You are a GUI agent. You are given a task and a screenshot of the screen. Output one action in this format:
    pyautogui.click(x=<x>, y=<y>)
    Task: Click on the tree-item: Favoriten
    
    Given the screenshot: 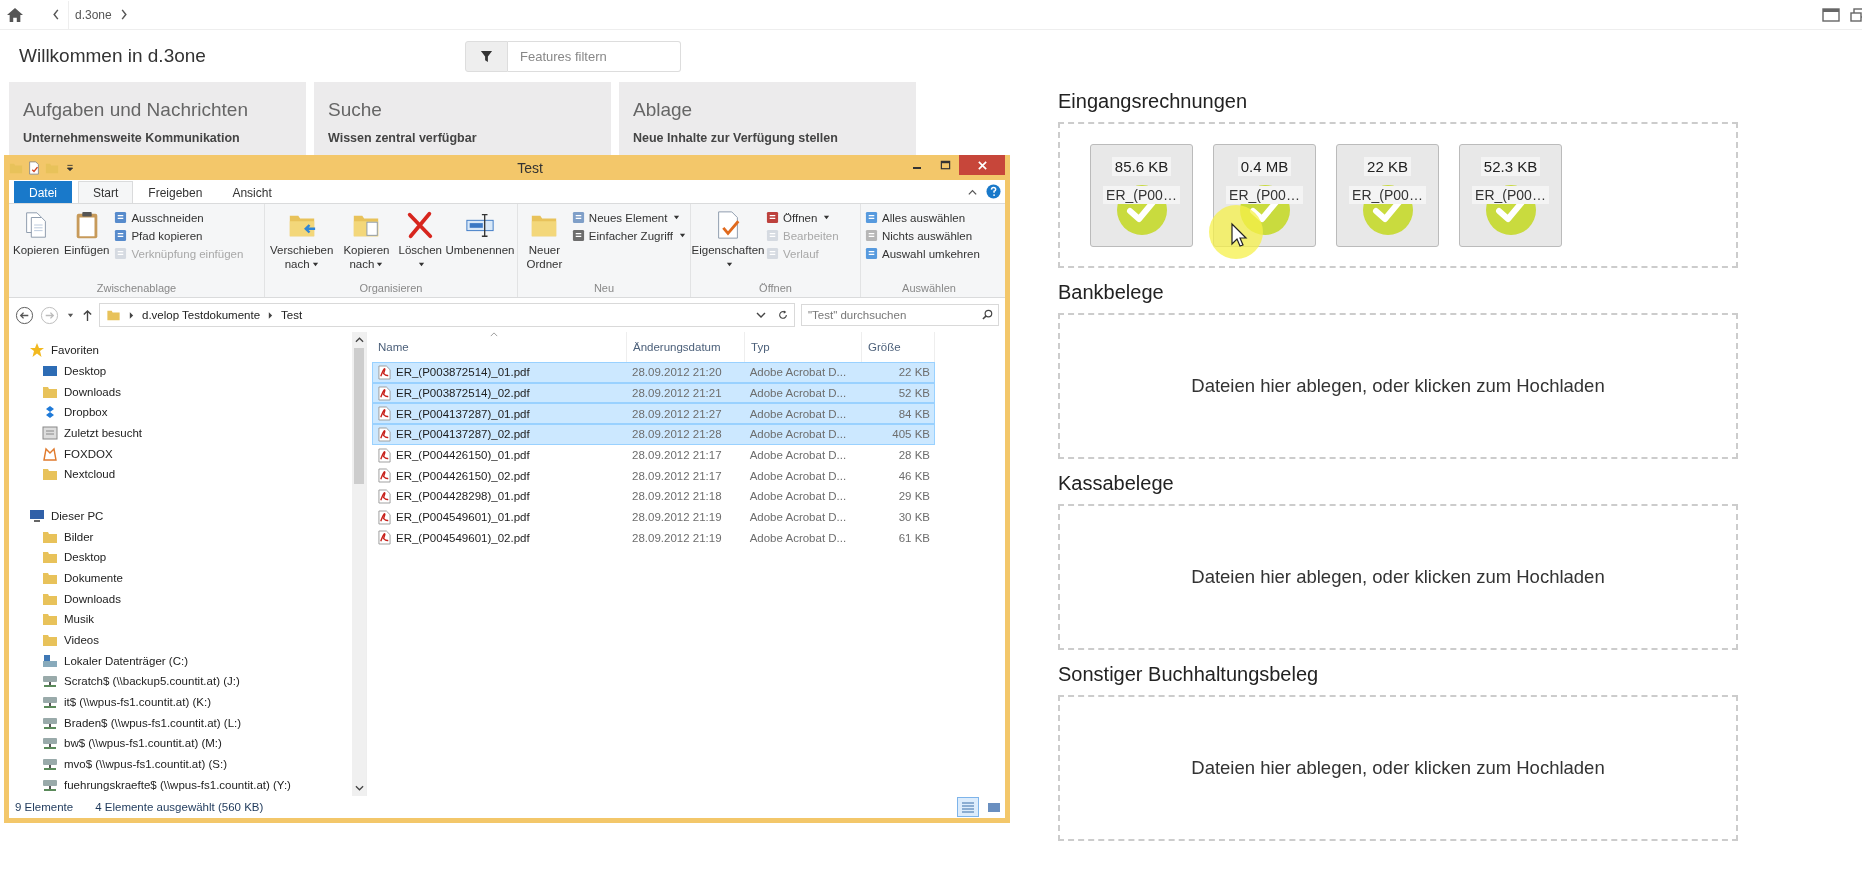 What is the action you would take?
    pyautogui.click(x=180, y=350)
    